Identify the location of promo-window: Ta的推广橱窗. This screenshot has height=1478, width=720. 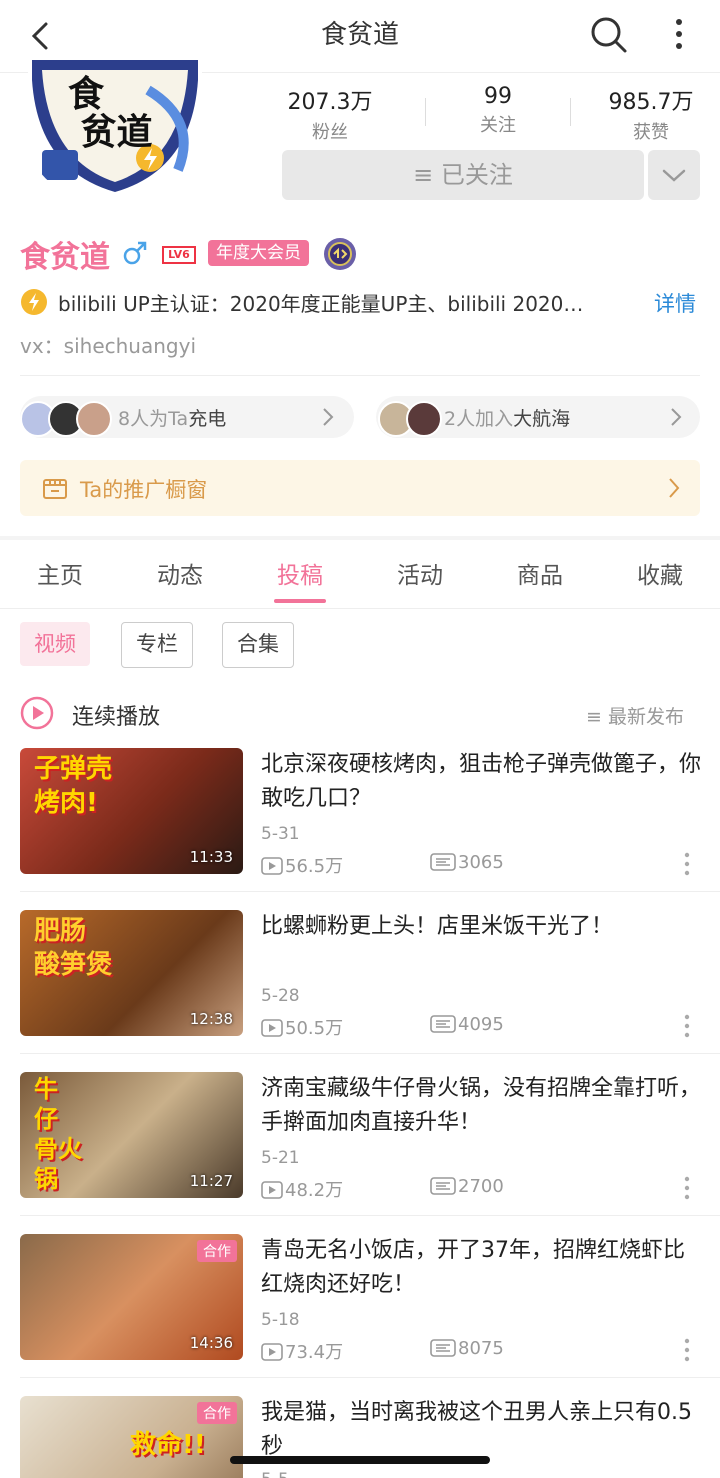
(360, 488).